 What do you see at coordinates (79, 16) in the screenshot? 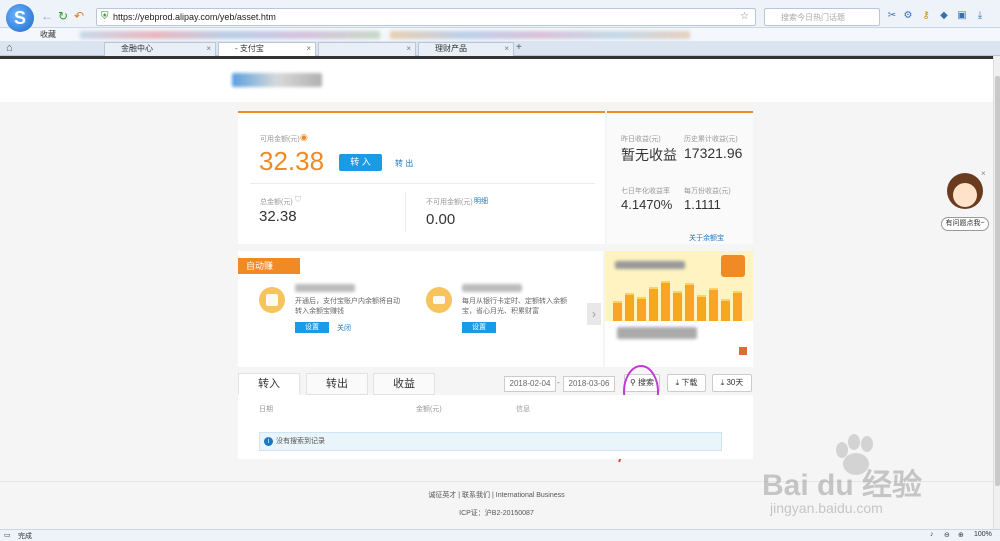
I see `undo-icon: ↶` at bounding box center [79, 16].